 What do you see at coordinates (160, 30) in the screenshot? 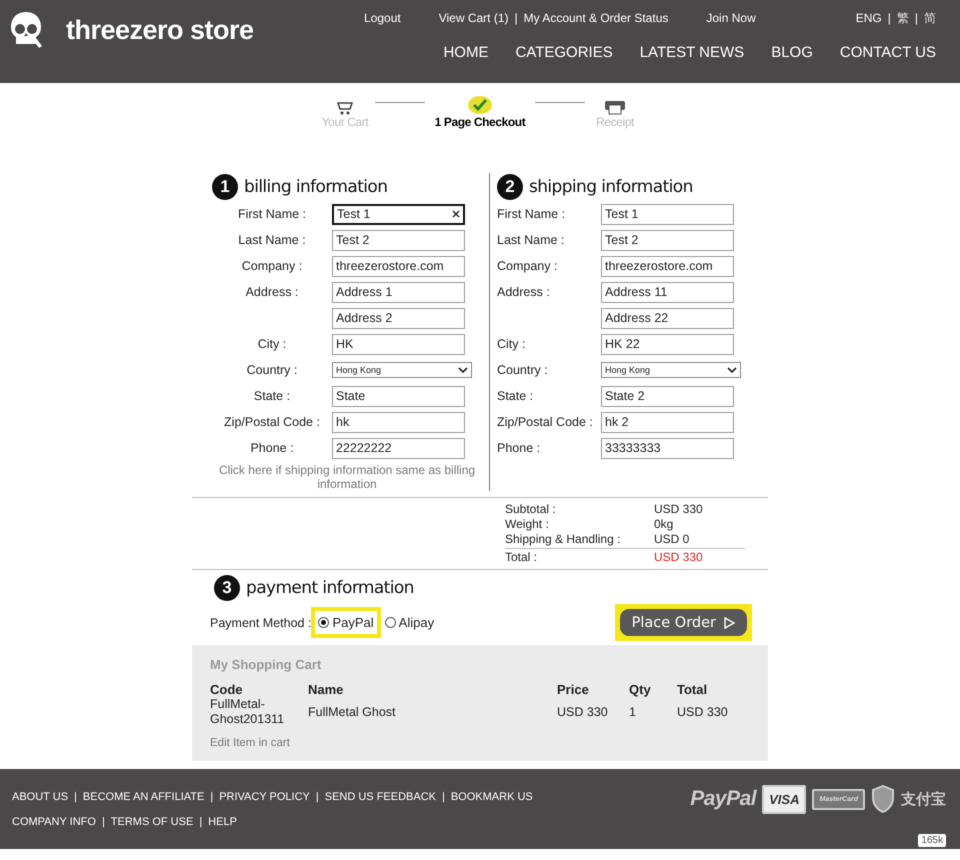
I see `store-logo-text: threezero store` at bounding box center [160, 30].